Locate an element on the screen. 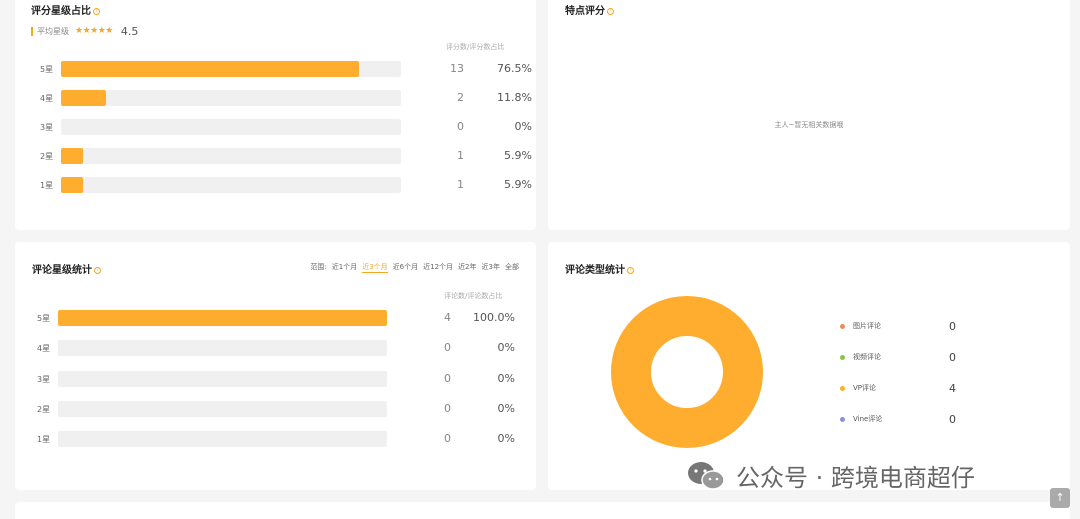 Image resolution: width=1080 pixels, height=519 pixels. rating-row: 5星 13 76.5% is located at coordinates (286, 69).